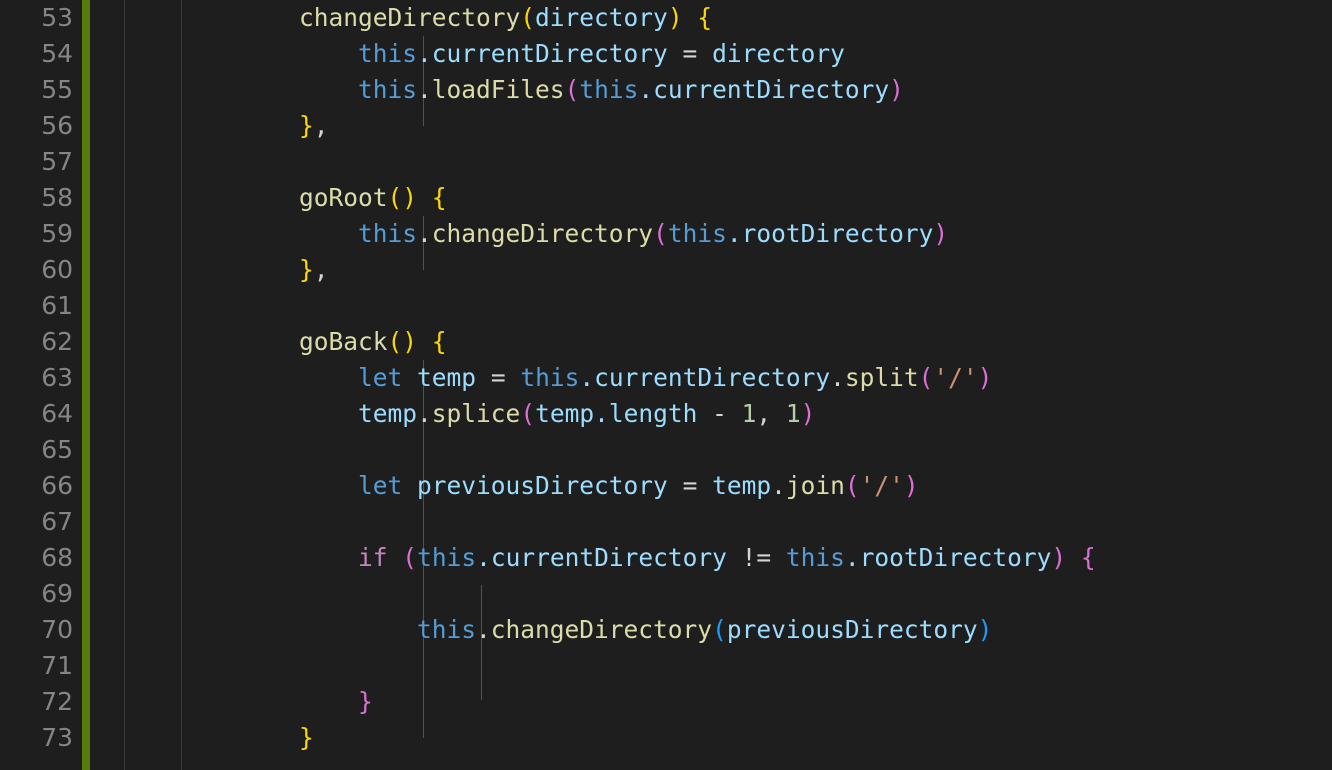 This screenshot has width=1332, height=770. What do you see at coordinates (786, 54) in the screenshot?
I see `code-line: this.currentDirectory = directory` at bounding box center [786, 54].